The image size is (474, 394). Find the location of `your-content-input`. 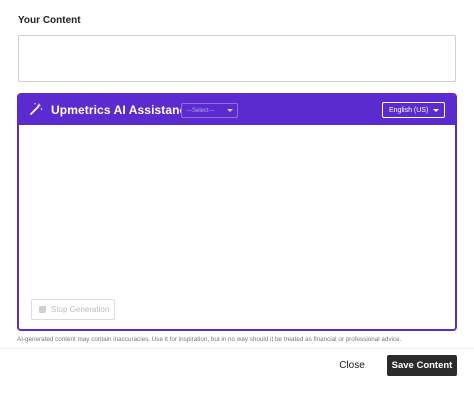

your-content-input is located at coordinates (237, 58).